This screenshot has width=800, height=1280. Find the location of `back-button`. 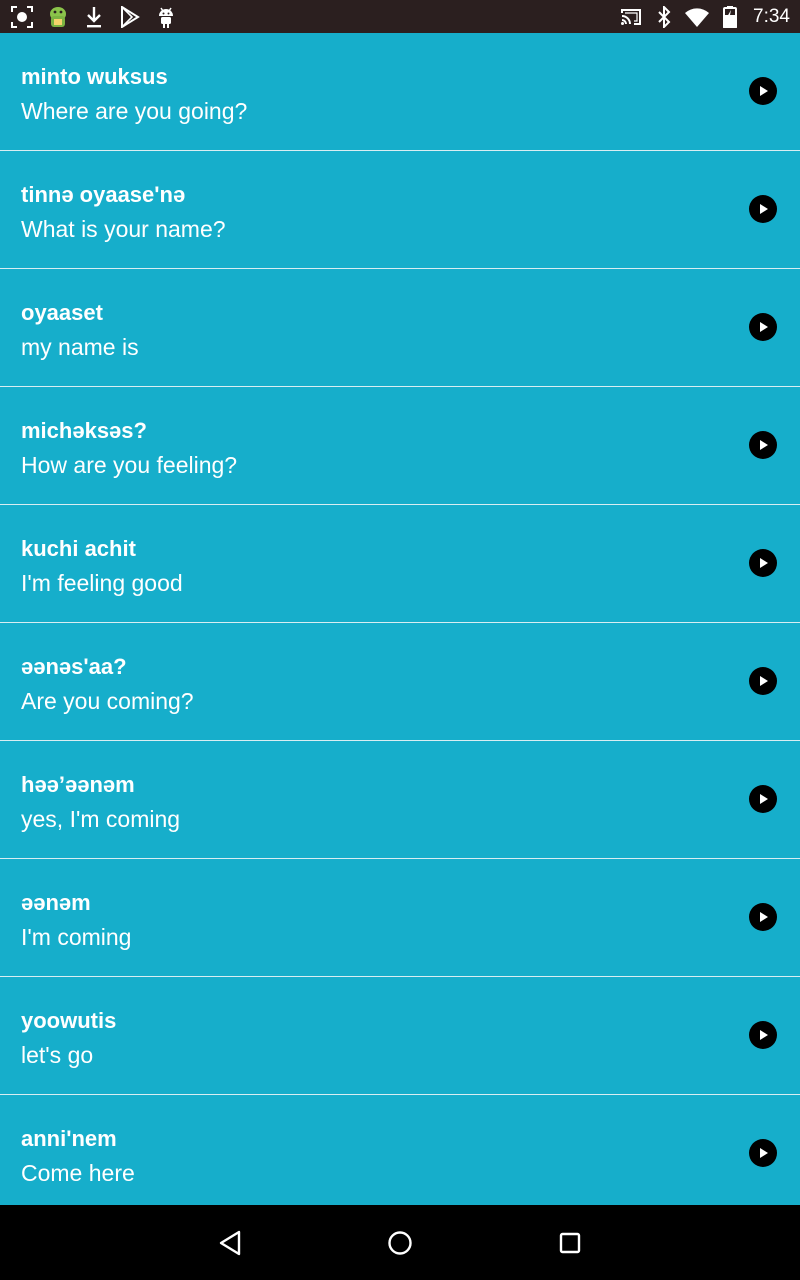

back-button is located at coordinates (230, 1243).